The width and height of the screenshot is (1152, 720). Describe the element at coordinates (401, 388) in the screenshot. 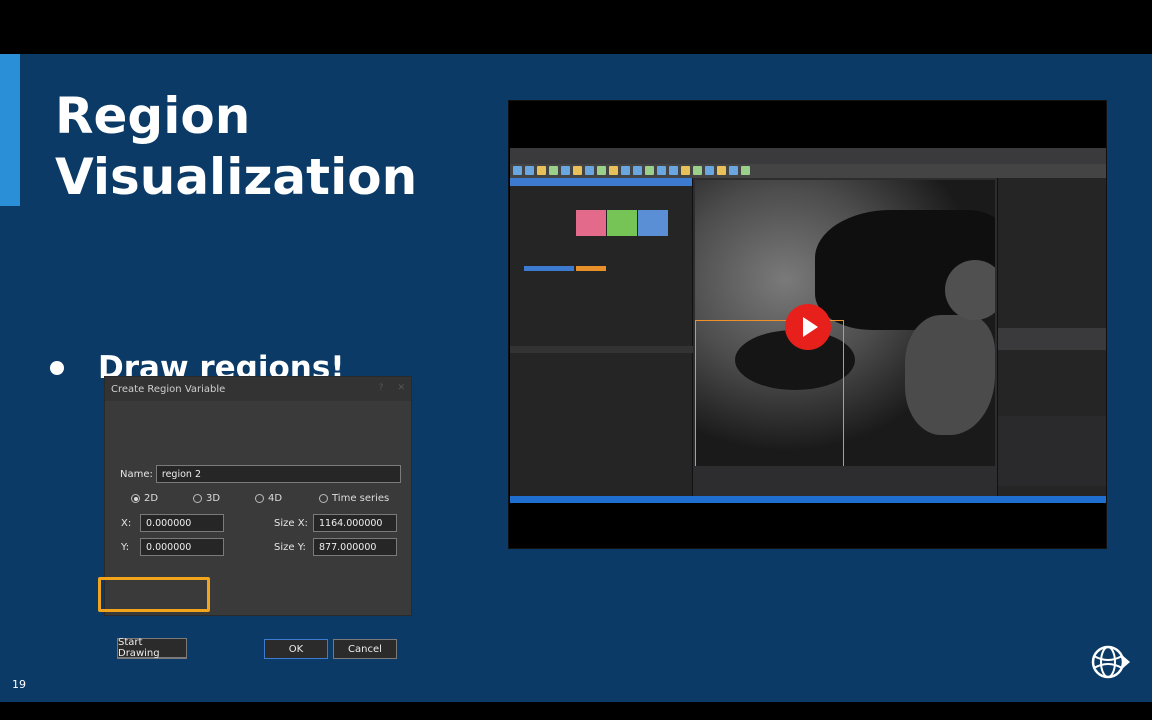

I see `close-icon: ✕` at that location.